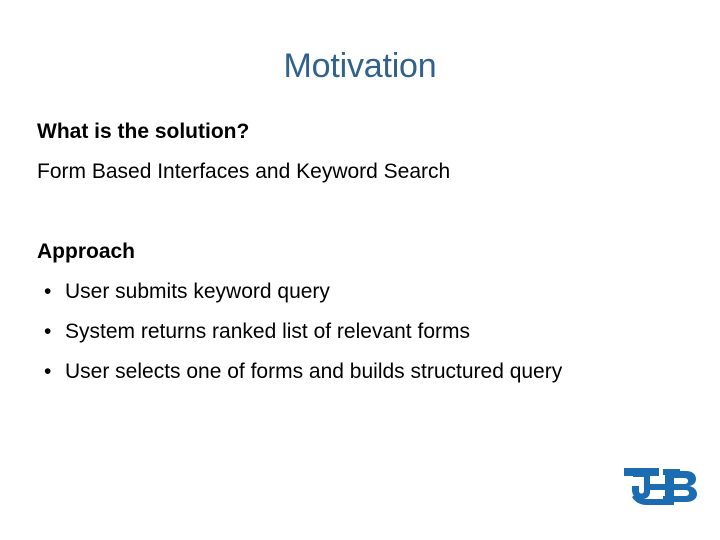  Describe the element at coordinates (86, 251) in the screenshot. I see `approach-heading: Approach` at that location.